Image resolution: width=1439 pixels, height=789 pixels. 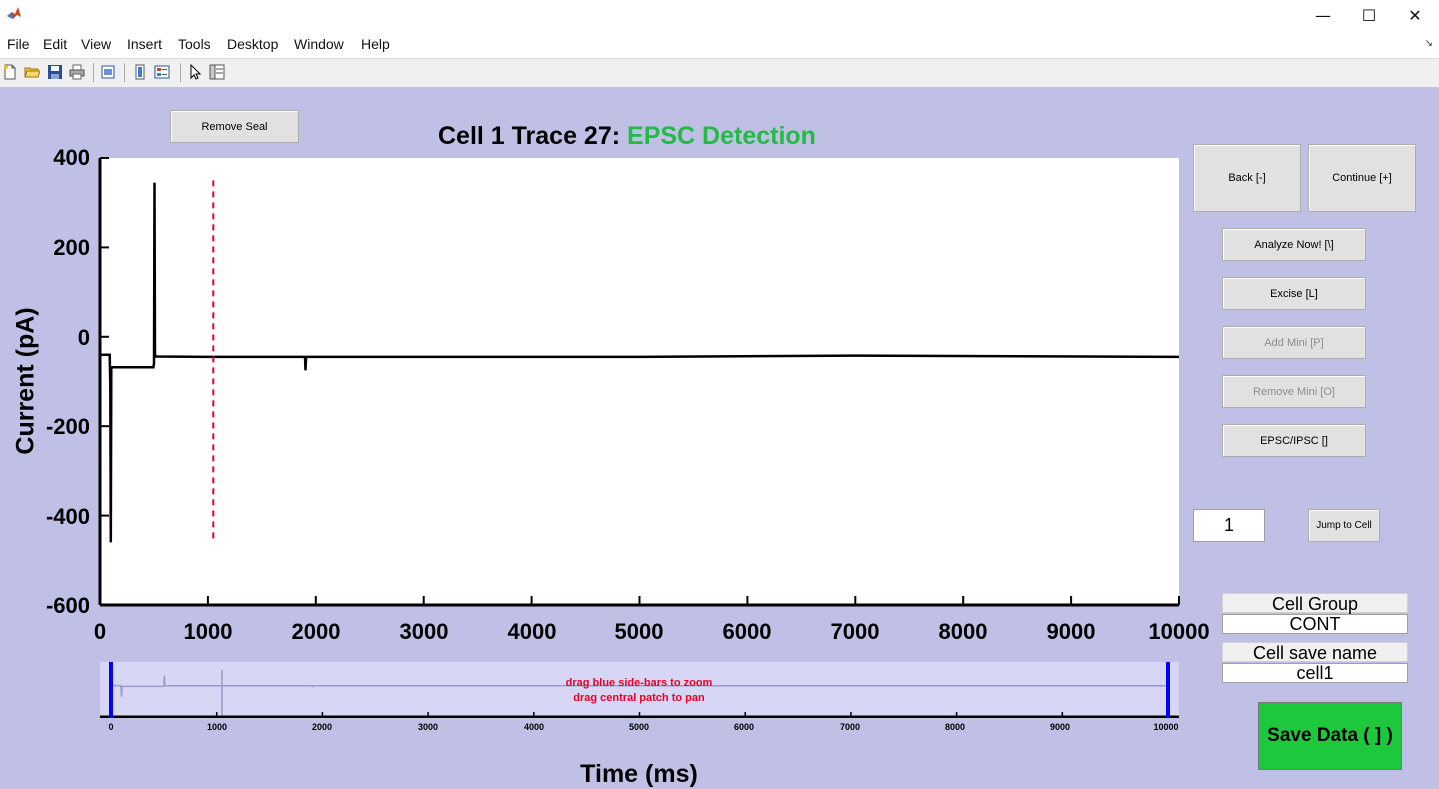 I want to click on menu-file: File, so click(x=18, y=44).